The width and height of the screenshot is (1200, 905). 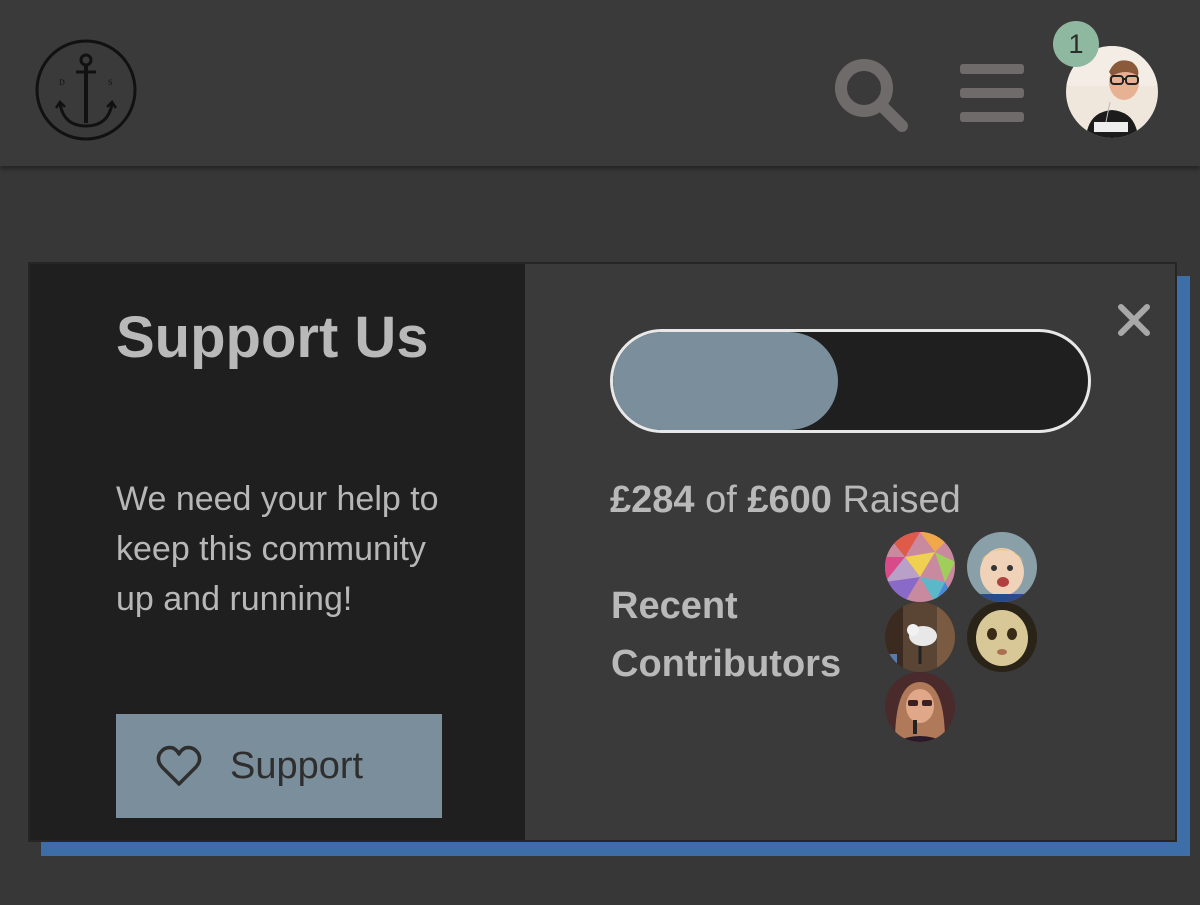 I want to click on support-button-label: Support, so click(x=297, y=765).